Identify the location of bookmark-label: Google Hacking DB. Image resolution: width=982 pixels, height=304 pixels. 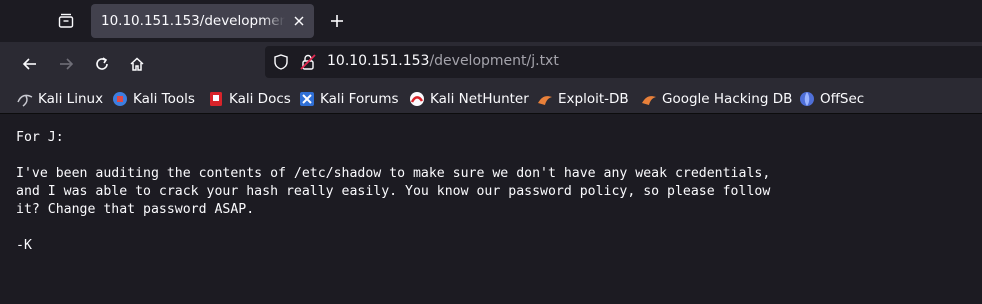
(727, 99).